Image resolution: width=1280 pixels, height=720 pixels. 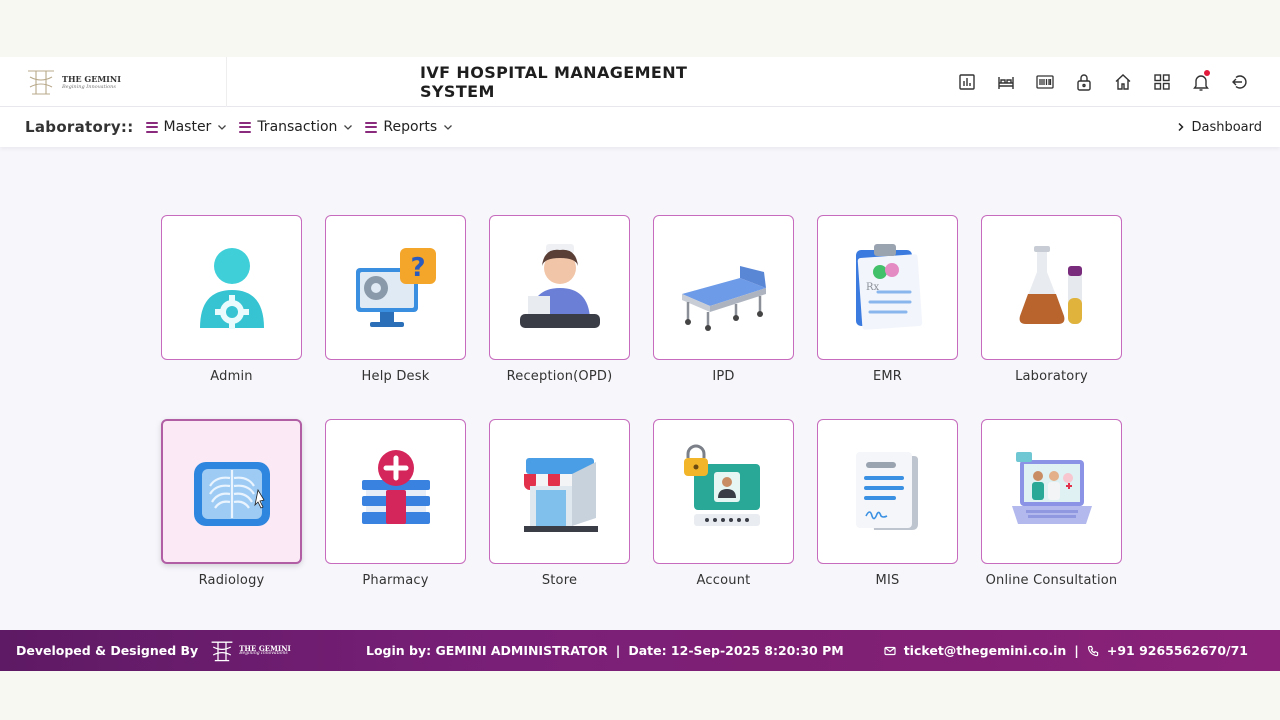 I want to click on barcode-icon, so click(x=1045, y=82).